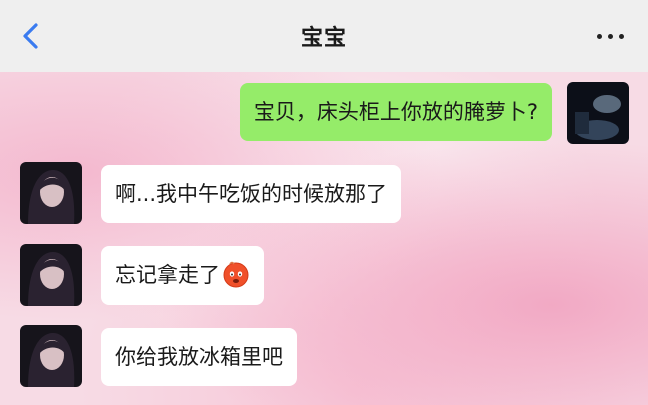 Image resolution: width=648 pixels, height=405 pixels. I want to click on chat-title: 宝宝, so click(323, 38).